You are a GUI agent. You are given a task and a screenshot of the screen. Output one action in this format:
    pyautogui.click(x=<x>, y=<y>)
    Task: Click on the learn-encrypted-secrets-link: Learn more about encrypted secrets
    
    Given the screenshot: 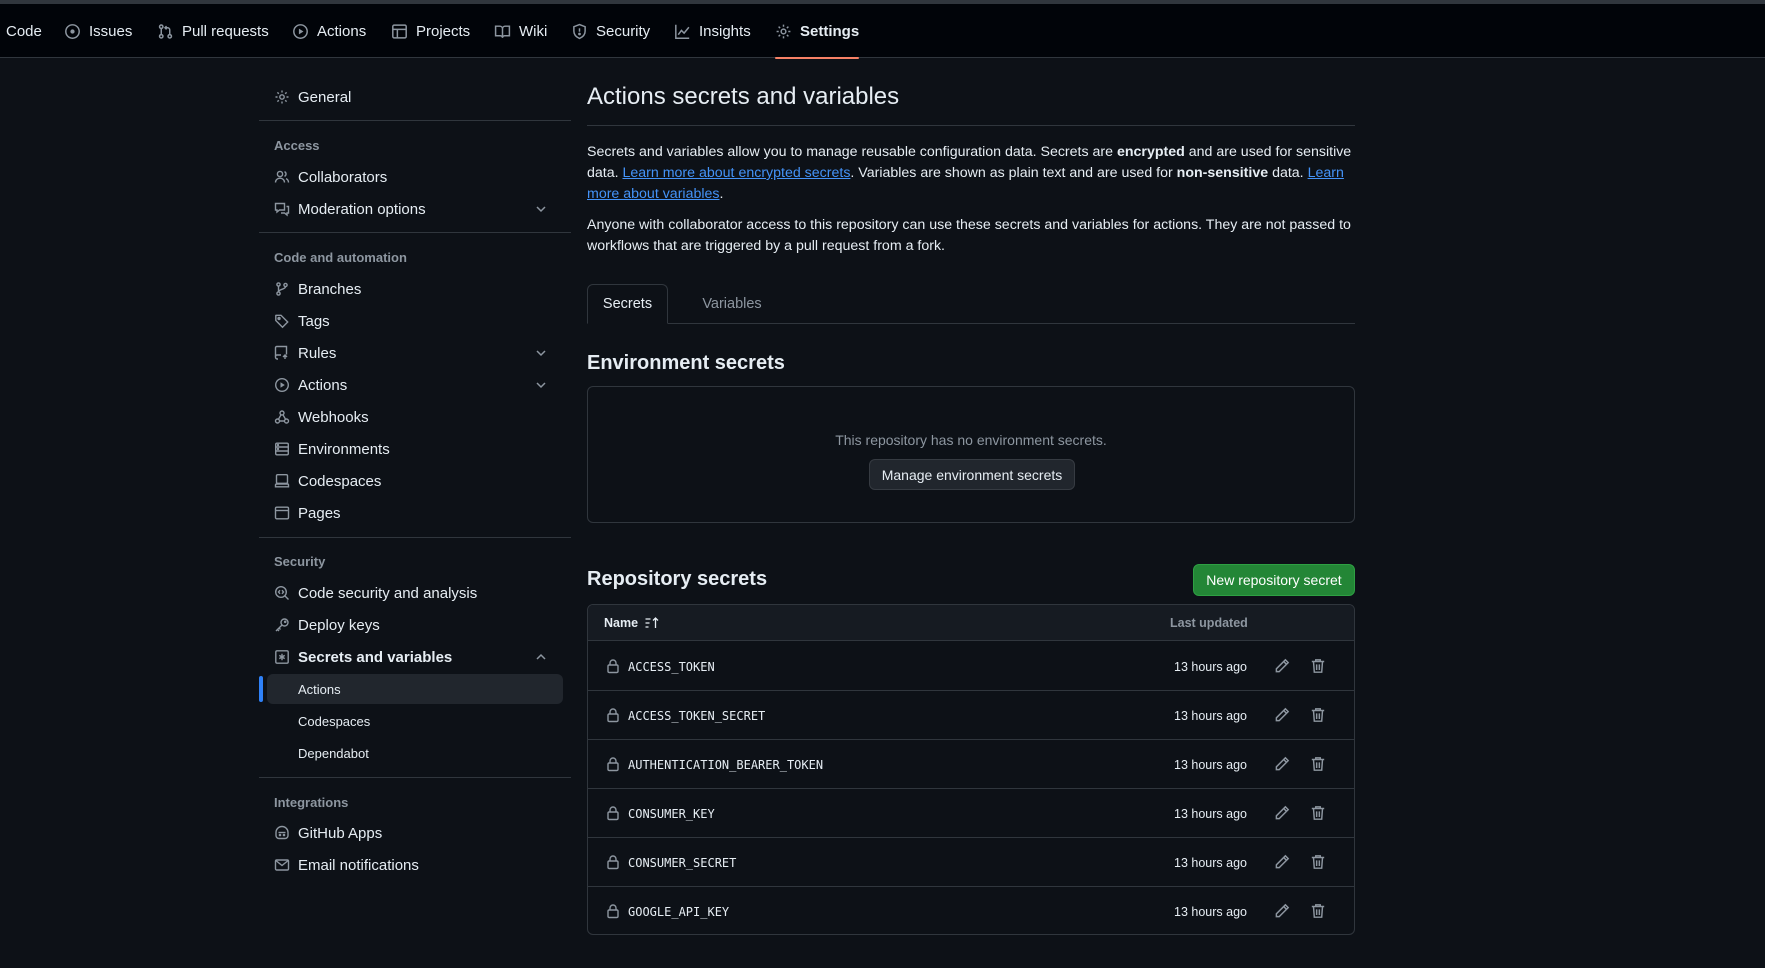 What is the action you would take?
    pyautogui.click(x=737, y=173)
    